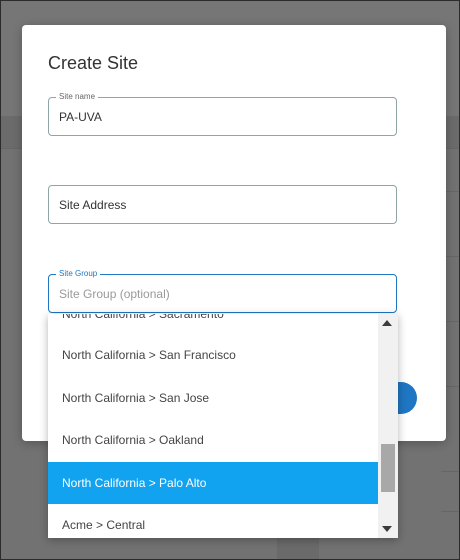  I want to click on site-name-field: Site name PA-UVA, so click(222, 114).